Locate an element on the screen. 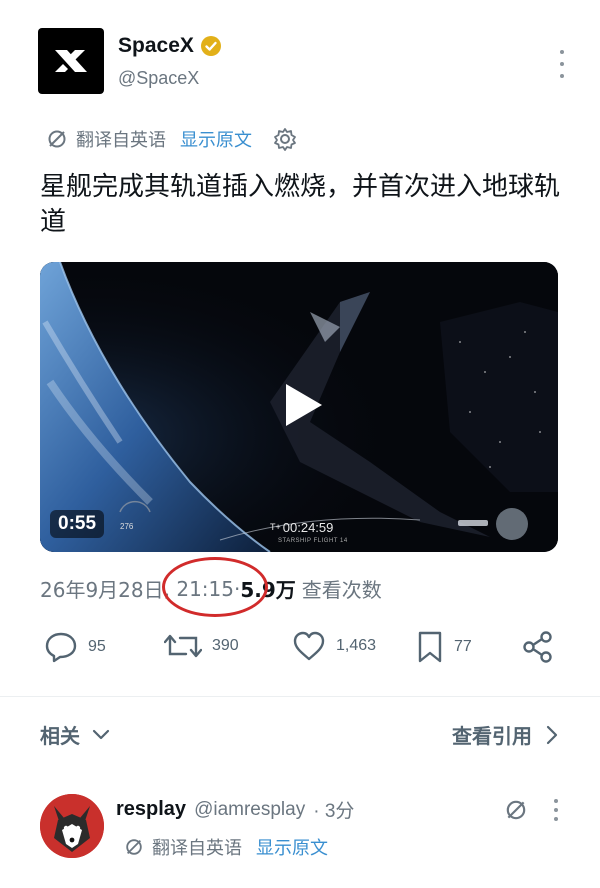 This screenshot has width=600, height=888. reply-more-options-icon is located at coordinates (556, 810).